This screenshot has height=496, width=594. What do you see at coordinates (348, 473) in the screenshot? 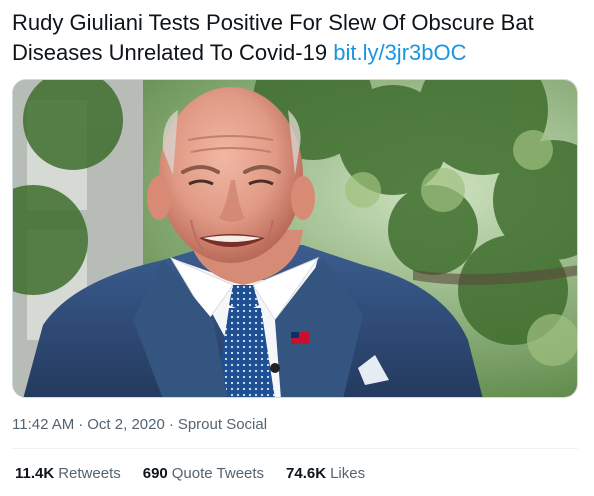
I see `likes-label: Likes` at bounding box center [348, 473].